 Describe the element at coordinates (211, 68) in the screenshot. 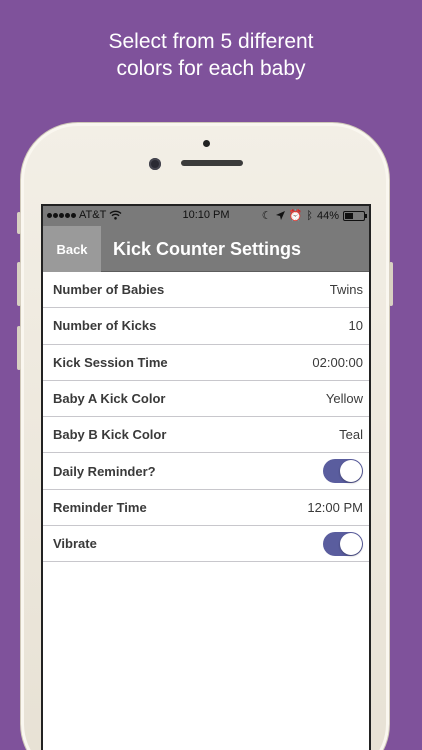

I see `headline-line-2: colors for each baby` at that location.